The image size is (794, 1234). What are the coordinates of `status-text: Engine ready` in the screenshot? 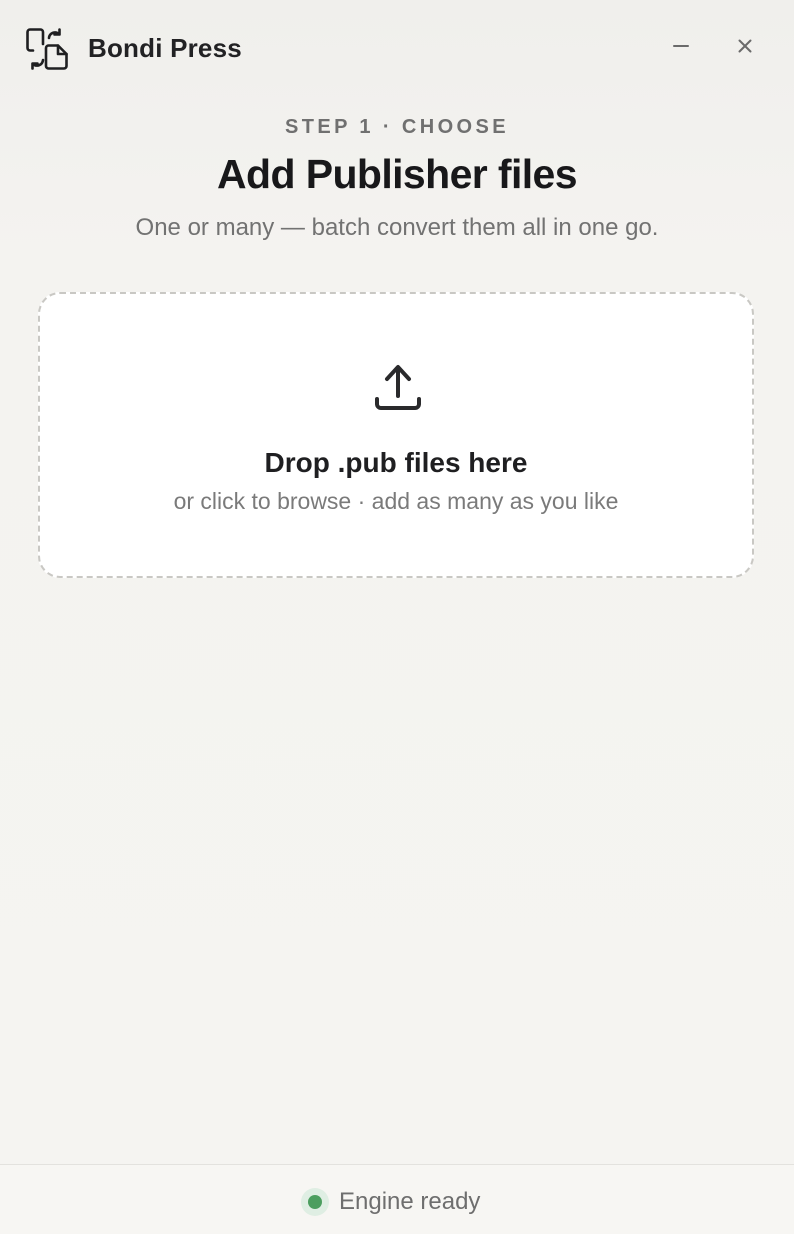 It's located at (410, 1201).